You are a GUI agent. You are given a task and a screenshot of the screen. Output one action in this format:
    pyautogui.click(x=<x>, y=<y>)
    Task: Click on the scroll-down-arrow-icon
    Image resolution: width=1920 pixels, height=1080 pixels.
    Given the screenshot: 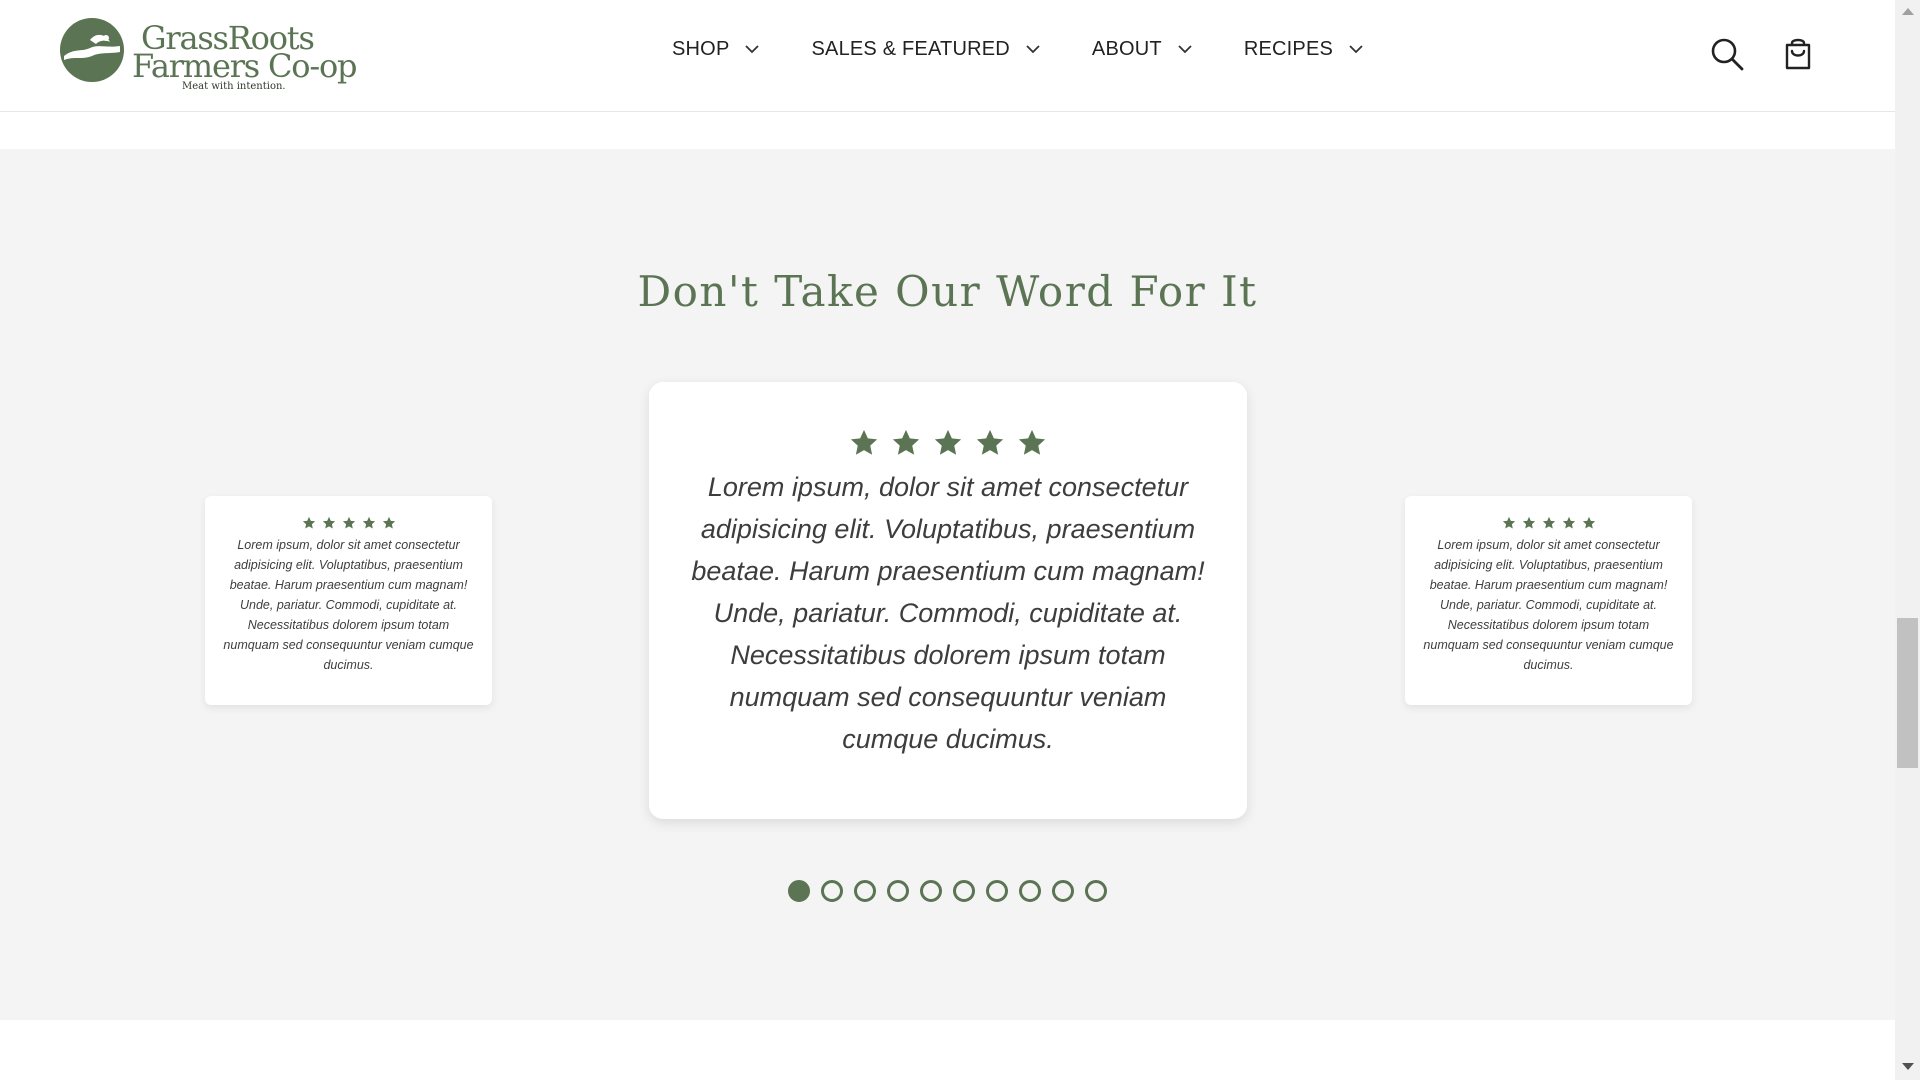 What is the action you would take?
    pyautogui.click(x=1908, y=1066)
    